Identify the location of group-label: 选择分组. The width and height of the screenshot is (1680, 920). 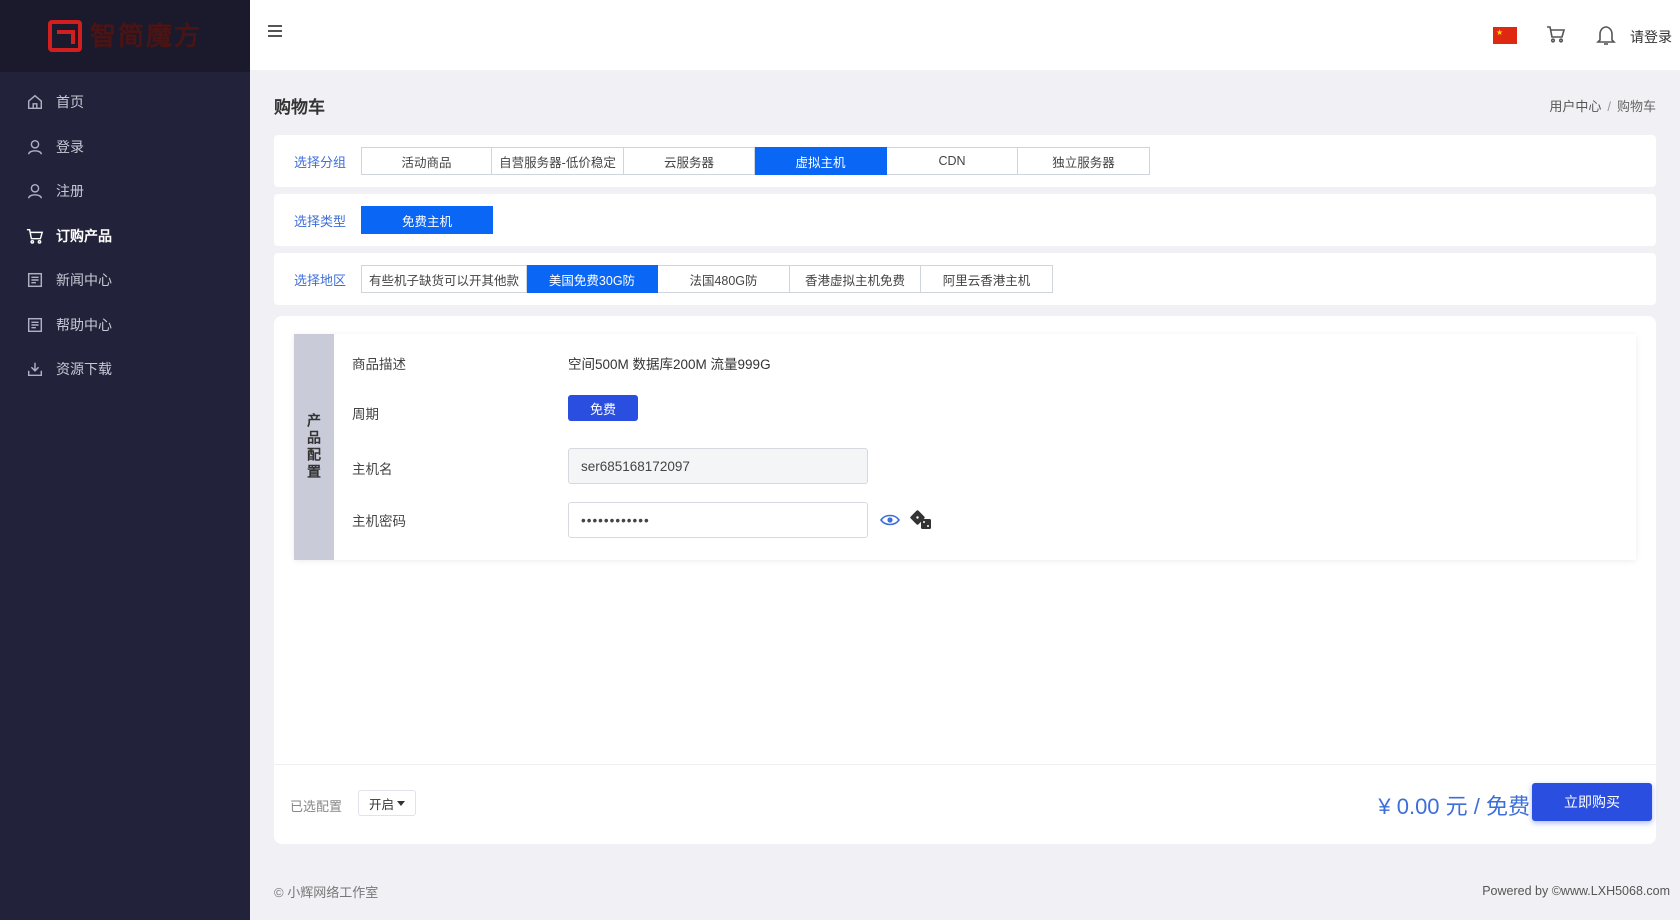
(320, 162).